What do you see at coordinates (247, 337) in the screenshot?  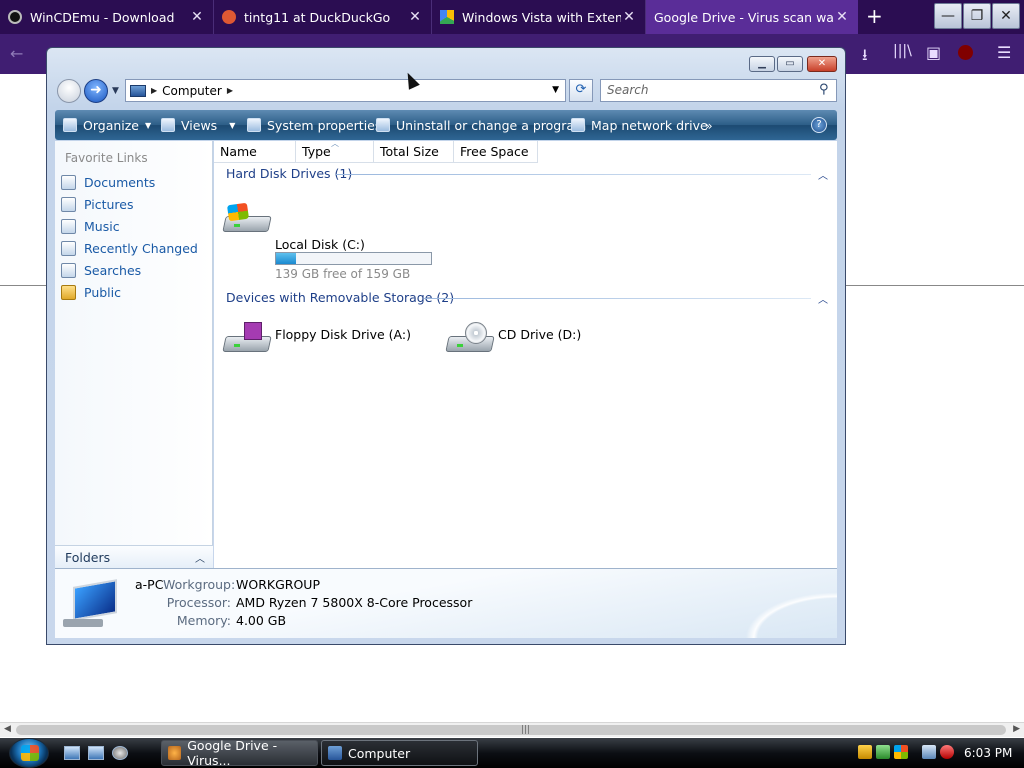 I see `floppy-drive-icon` at bounding box center [247, 337].